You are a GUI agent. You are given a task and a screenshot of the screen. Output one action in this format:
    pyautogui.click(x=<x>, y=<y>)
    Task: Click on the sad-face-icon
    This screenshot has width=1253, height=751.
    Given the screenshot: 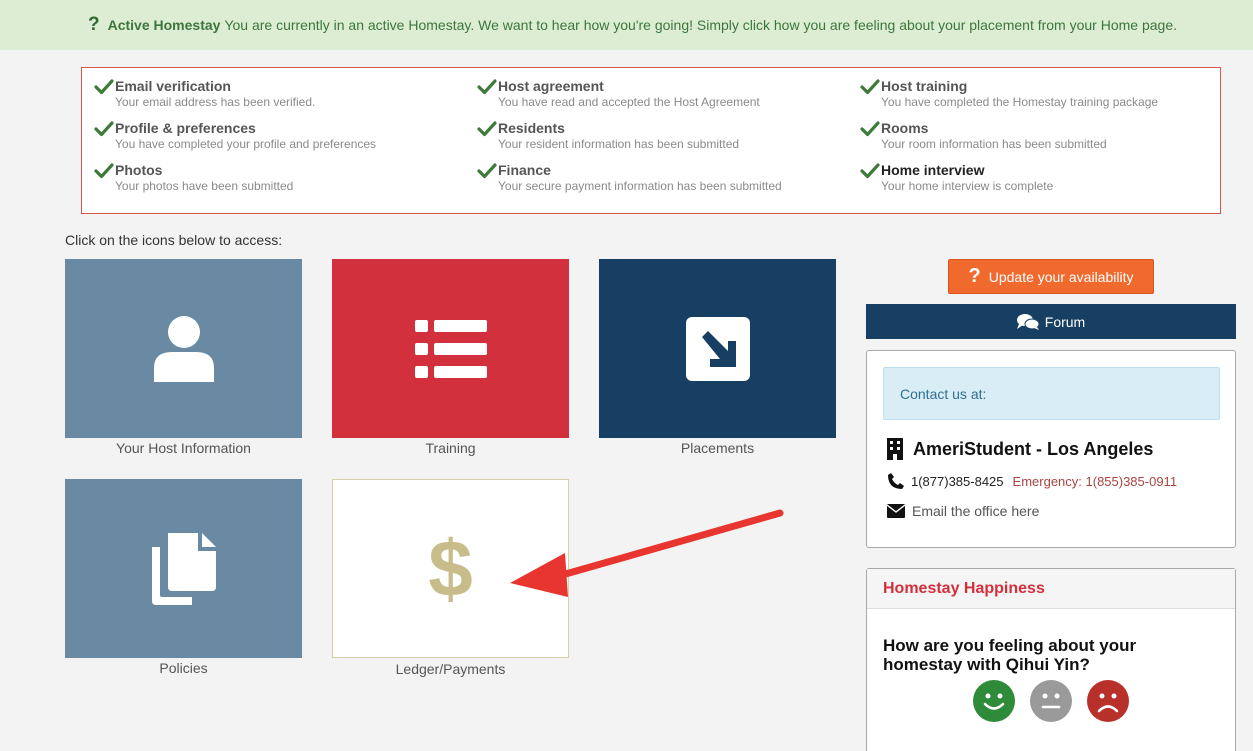 What is the action you would take?
    pyautogui.click(x=1108, y=701)
    